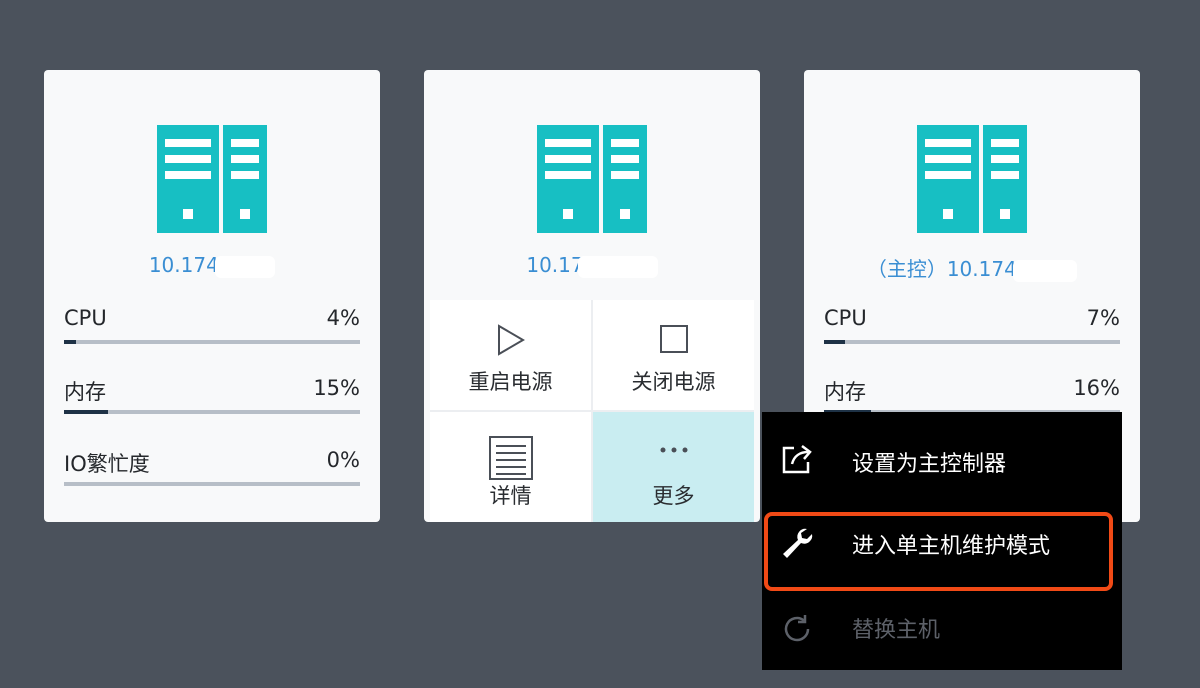  Describe the element at coordinates (673, 339) in the screenshot. I see `stop-icon` at that location.